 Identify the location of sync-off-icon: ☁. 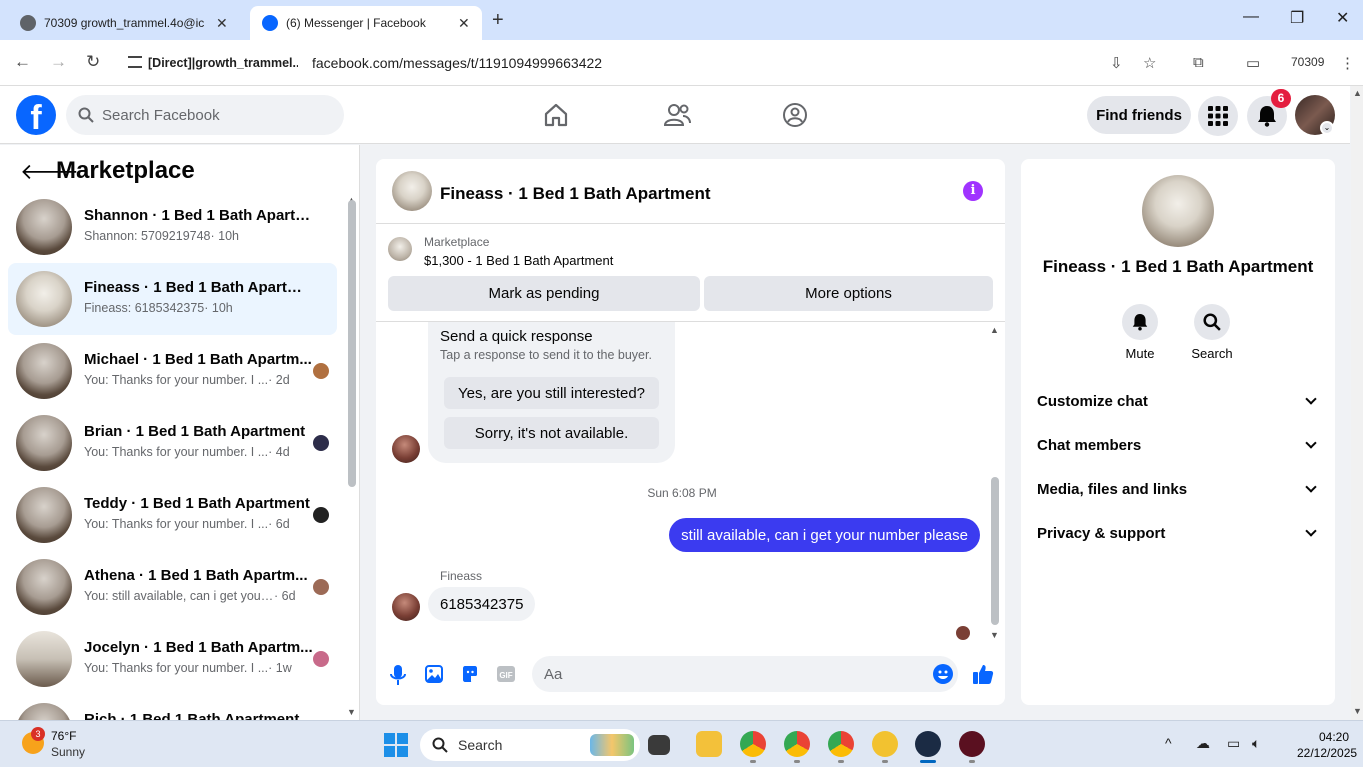
(1203, 743).